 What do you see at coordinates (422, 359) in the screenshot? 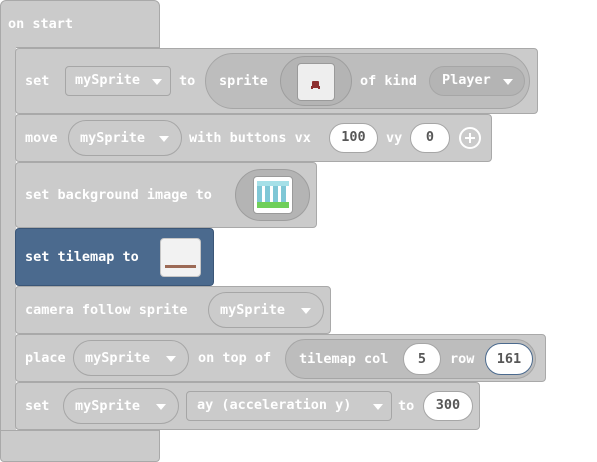
I see `col-input: 5` at bounding box center [422, 359].